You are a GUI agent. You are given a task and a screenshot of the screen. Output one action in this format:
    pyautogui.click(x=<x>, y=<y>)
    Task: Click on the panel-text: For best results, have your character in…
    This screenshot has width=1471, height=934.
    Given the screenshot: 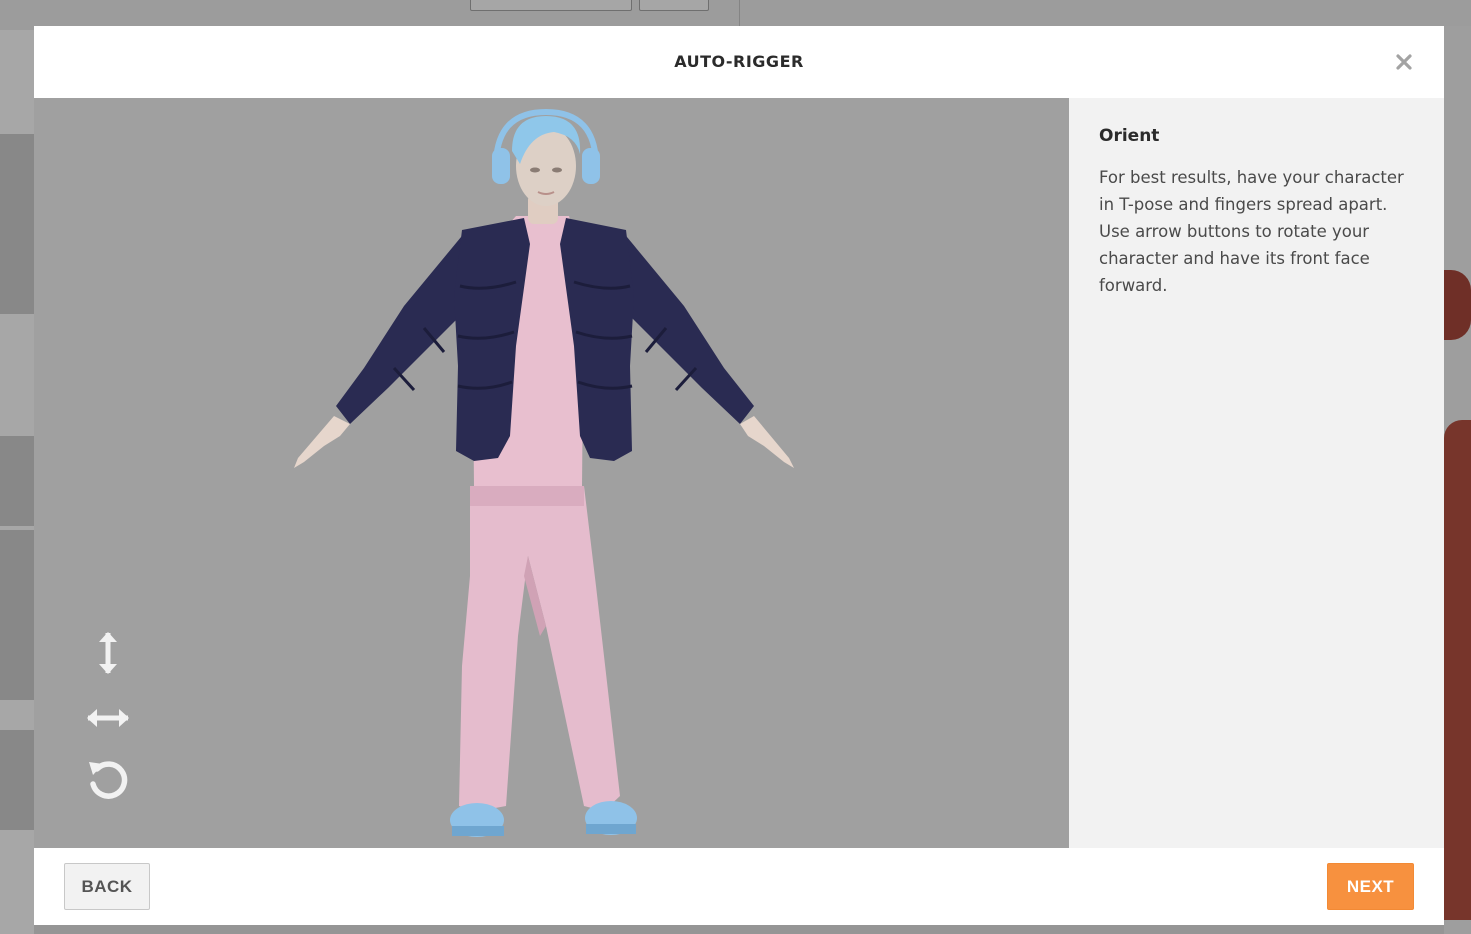 What is the action you would take?
    pyautogui.click(x=1251, y=231)
    